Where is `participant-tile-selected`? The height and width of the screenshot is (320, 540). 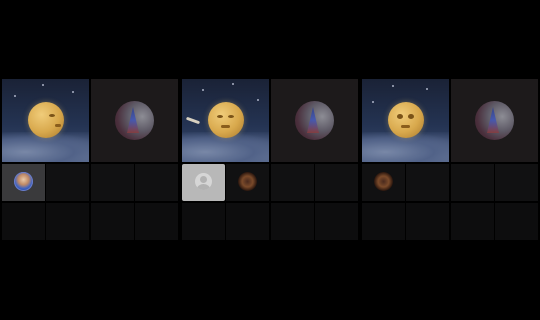
participant-tile-selected is located at coordinates (23, 182).